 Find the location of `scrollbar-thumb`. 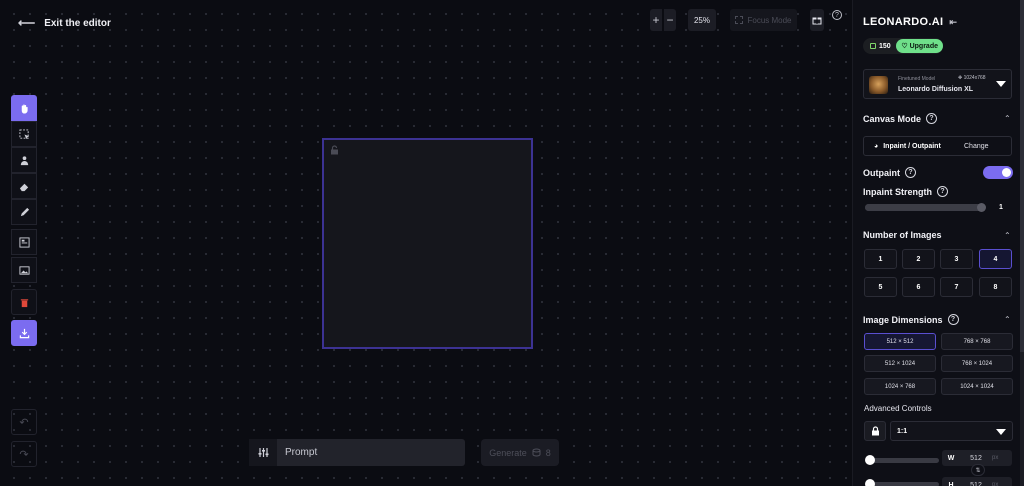

scrollbar-thumb is located at coordinates (1022, 176).